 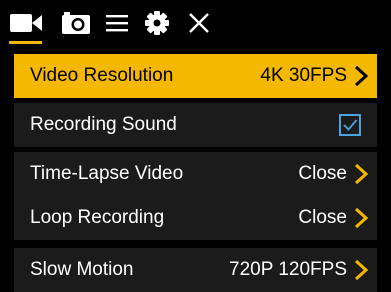 I want to click on menu-item-label: Video Resolution, so click(x=102, y=75).